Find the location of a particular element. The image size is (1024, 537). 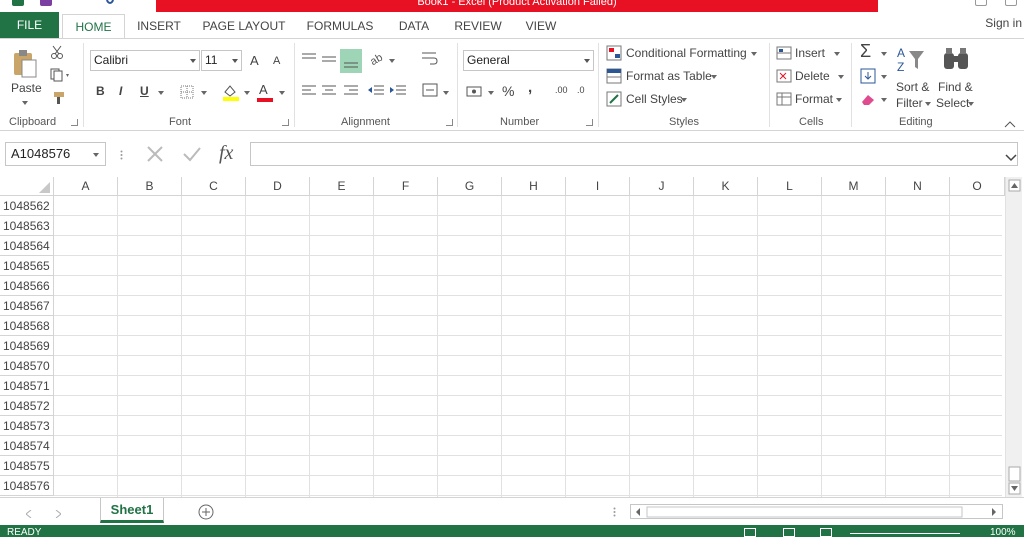

select-all-corner is located at coordinates (27, 186).